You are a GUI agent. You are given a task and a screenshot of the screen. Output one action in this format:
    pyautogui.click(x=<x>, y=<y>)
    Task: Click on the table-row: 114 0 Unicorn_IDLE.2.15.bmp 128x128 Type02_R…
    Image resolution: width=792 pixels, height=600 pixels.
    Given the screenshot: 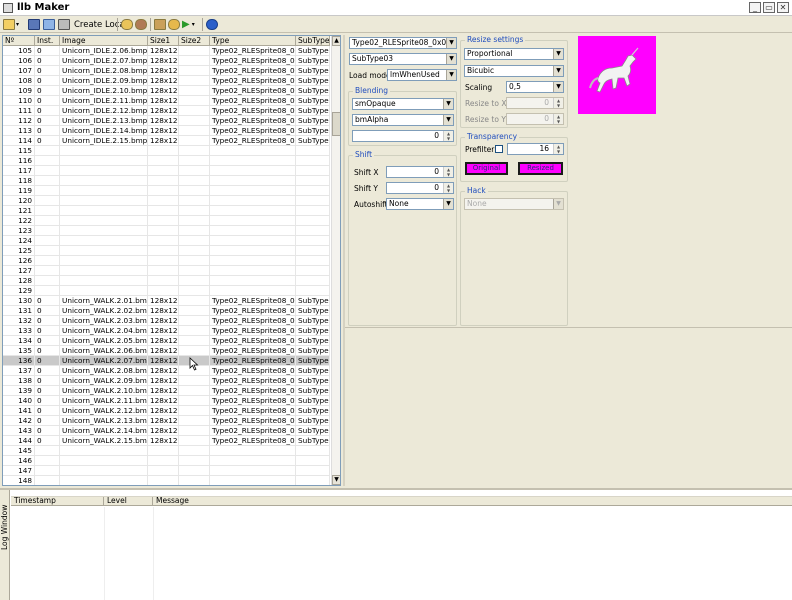 What is the action you would take?
    pyautogui.click(x=166, y=141)
    